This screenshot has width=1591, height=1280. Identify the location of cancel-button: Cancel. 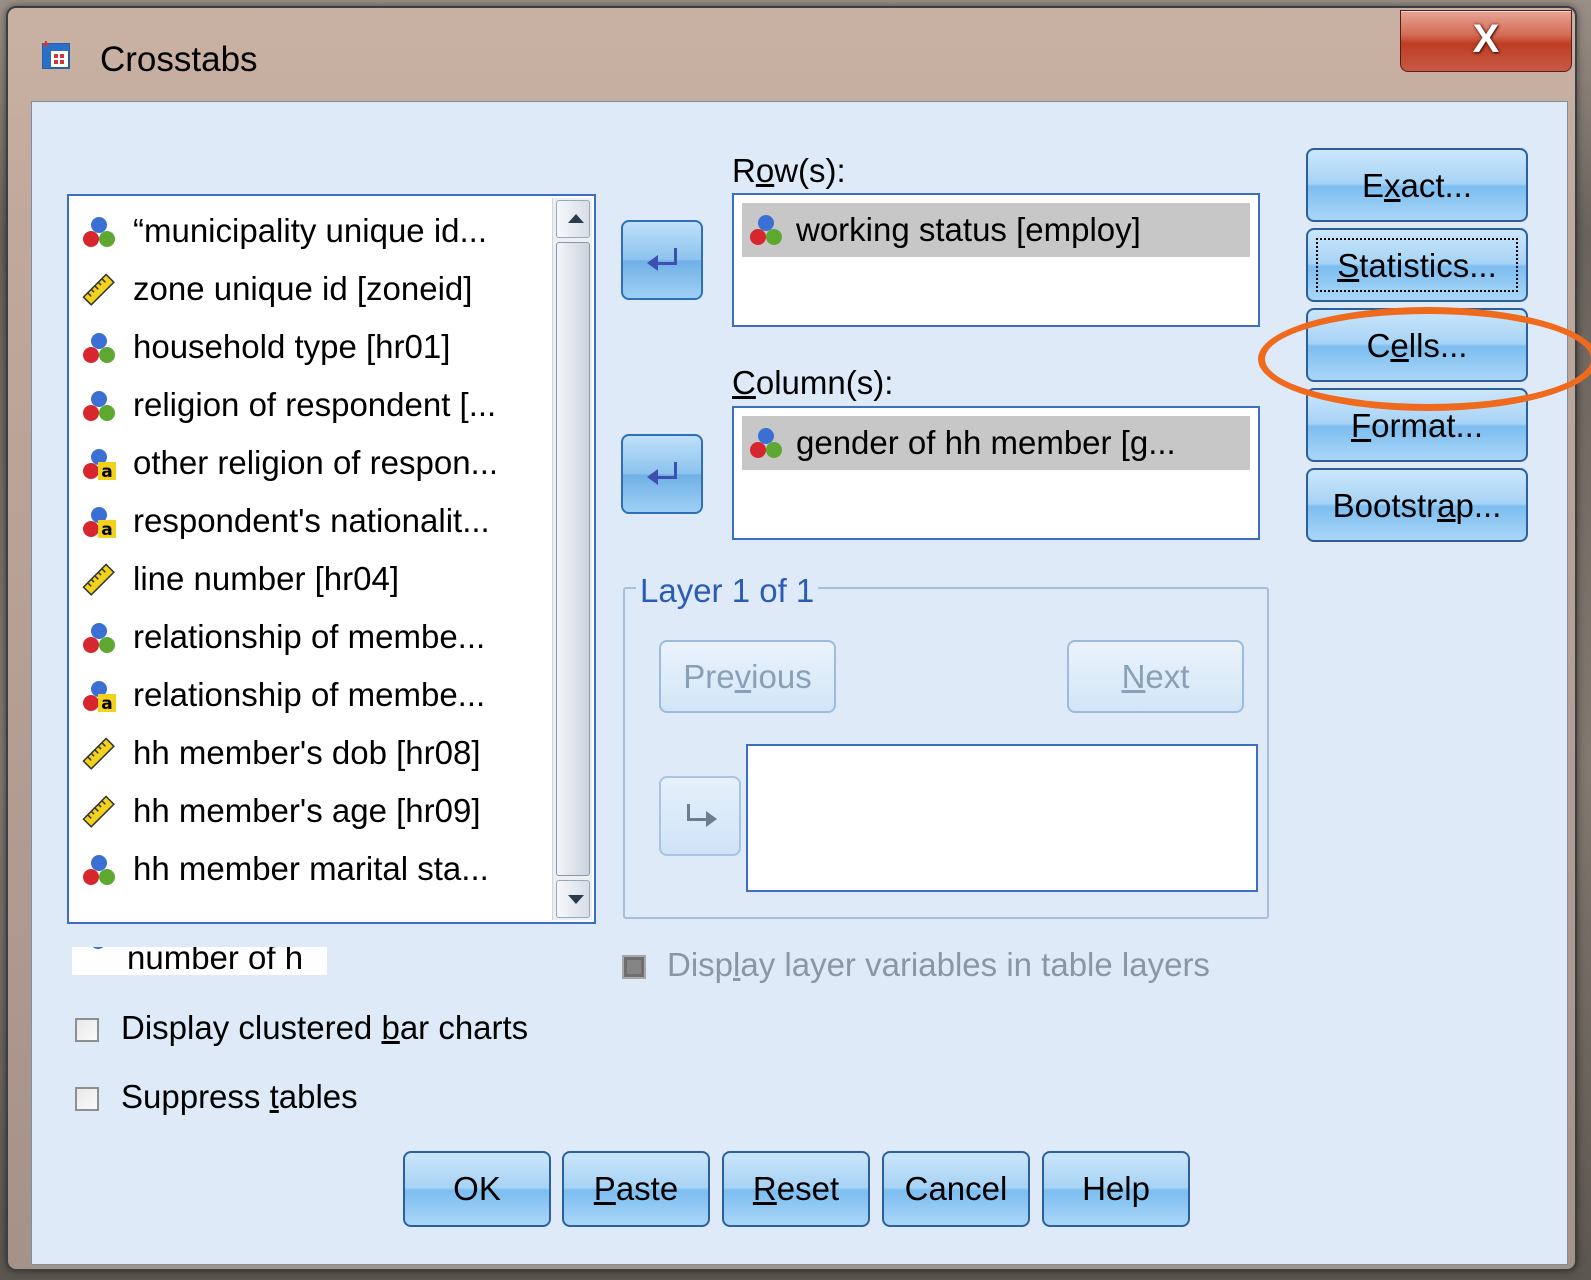
(956, 1189).